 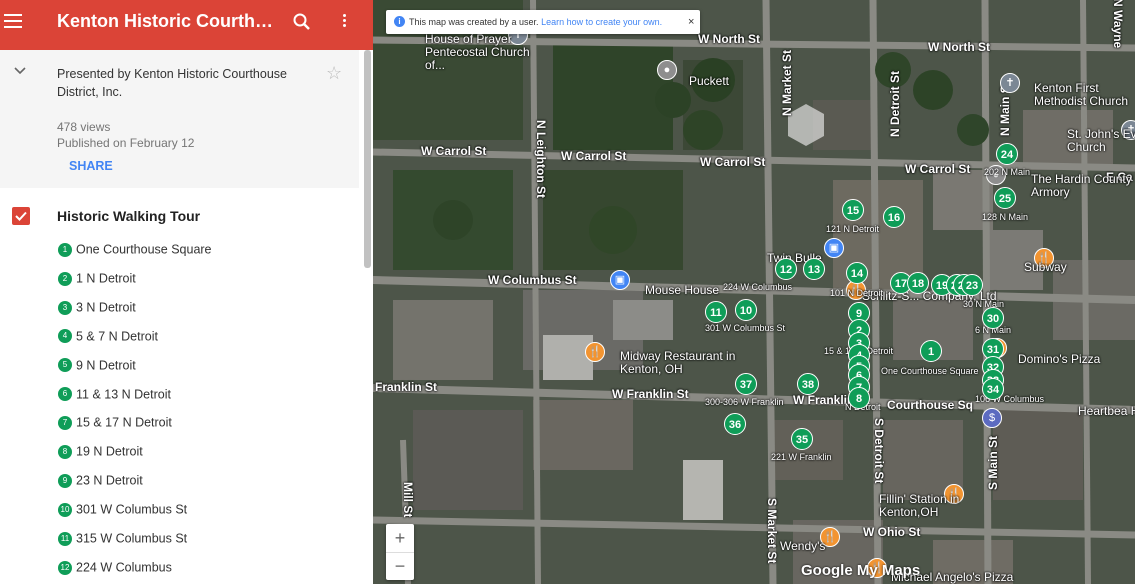 I want to click on cross-icon: ✝, so click(x=1010, y=83).